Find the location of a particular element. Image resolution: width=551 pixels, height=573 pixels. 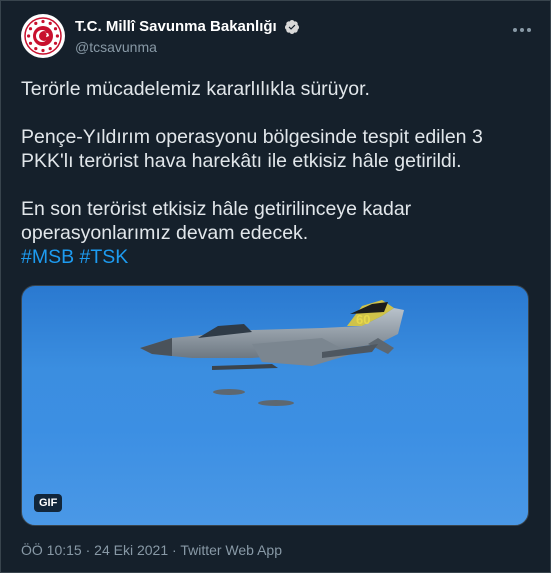

author-display-name: T.C. Millî Savunma Bakanlığı is located at coordinates (176, 26).